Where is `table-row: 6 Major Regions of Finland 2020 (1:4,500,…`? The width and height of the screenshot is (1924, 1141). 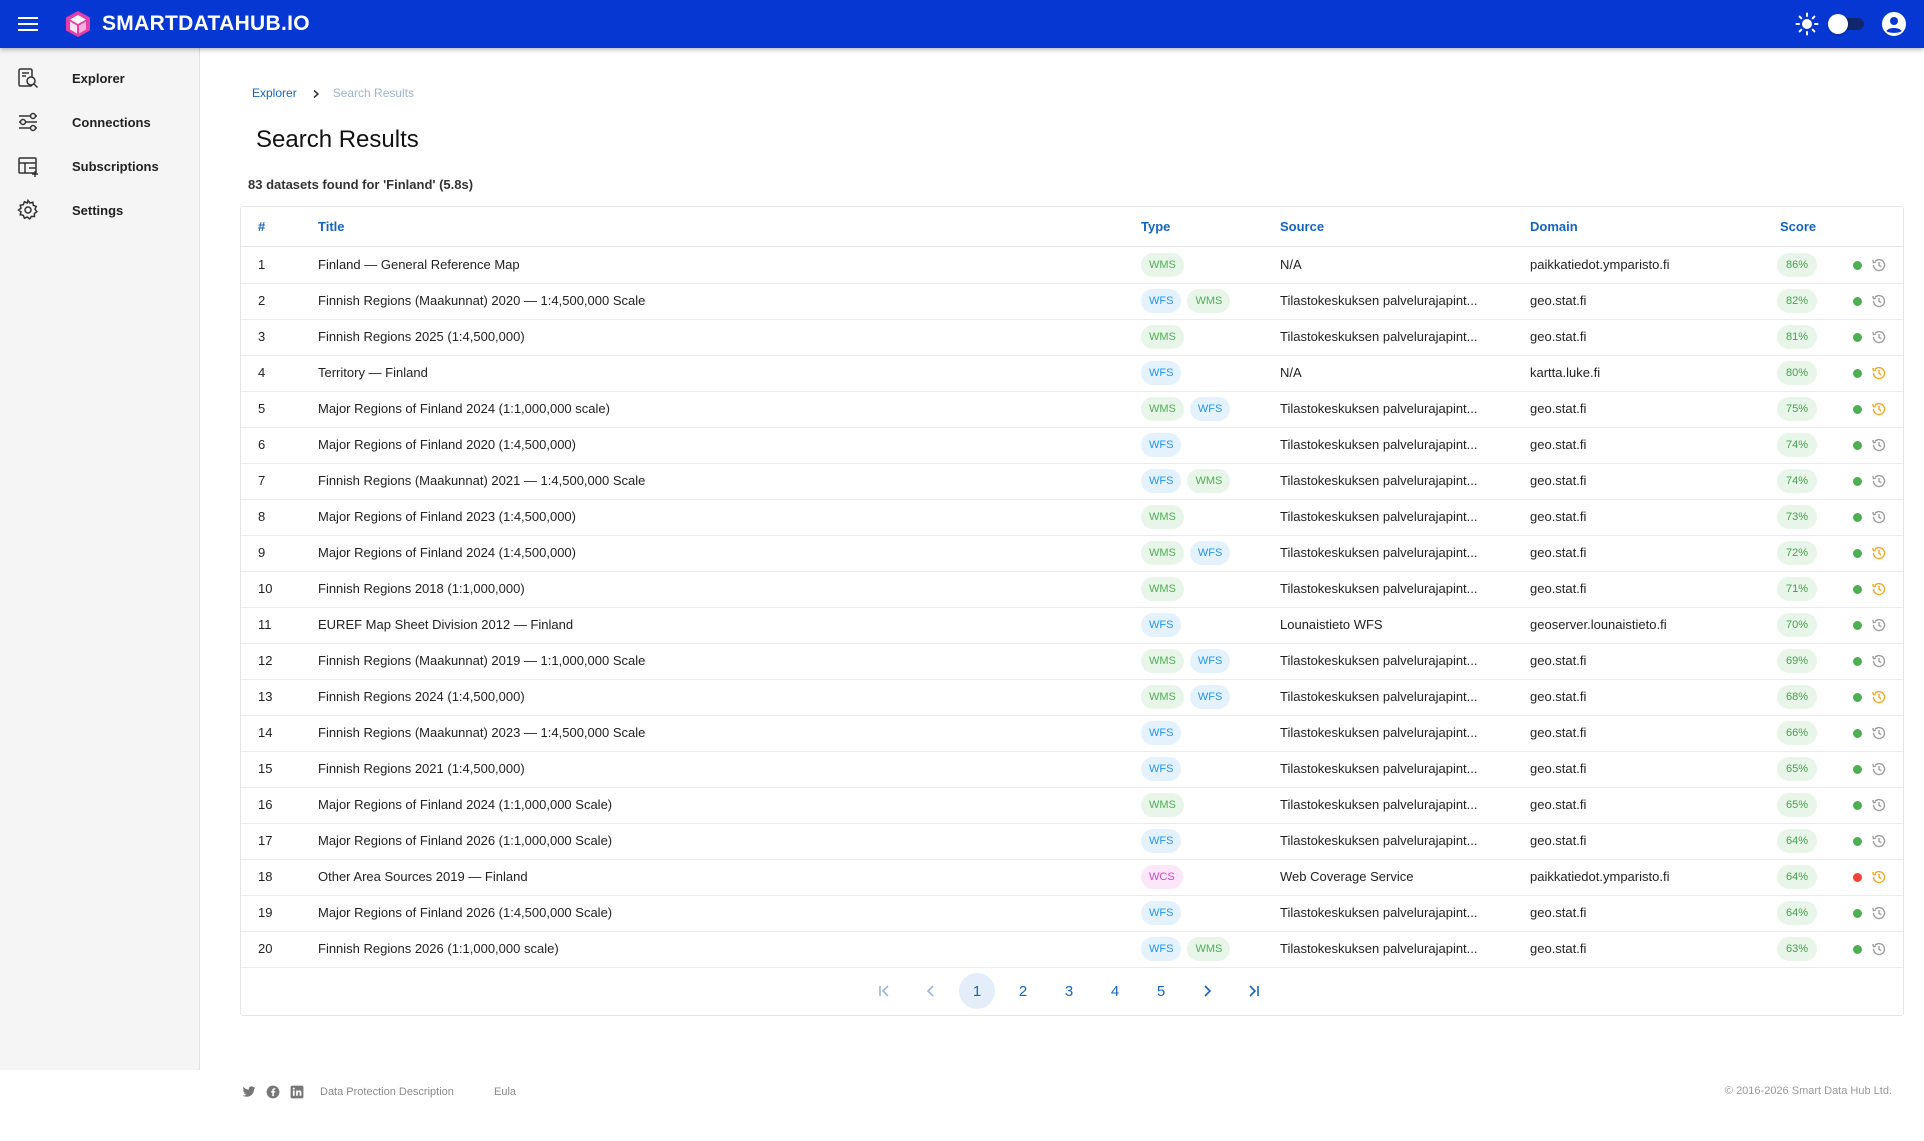
table-row: 6 Major Regions of Finland 2020 (1:4,500,… is located at coordinates (1072, 445).